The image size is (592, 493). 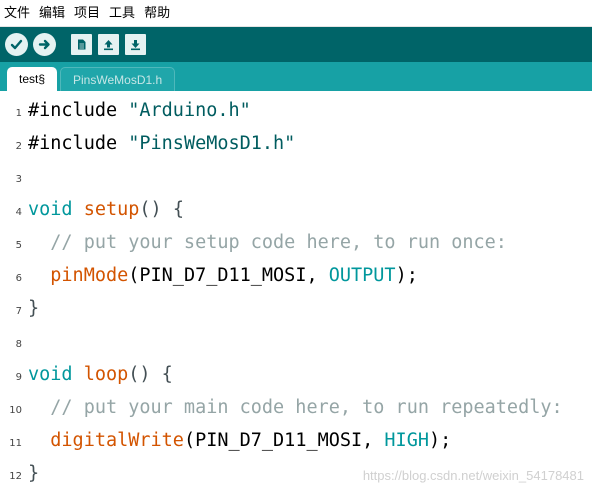 What do you see at coordinates (15, 476) in the screenshot?
I see `line-number: 12` at bounding box center [15, 476].